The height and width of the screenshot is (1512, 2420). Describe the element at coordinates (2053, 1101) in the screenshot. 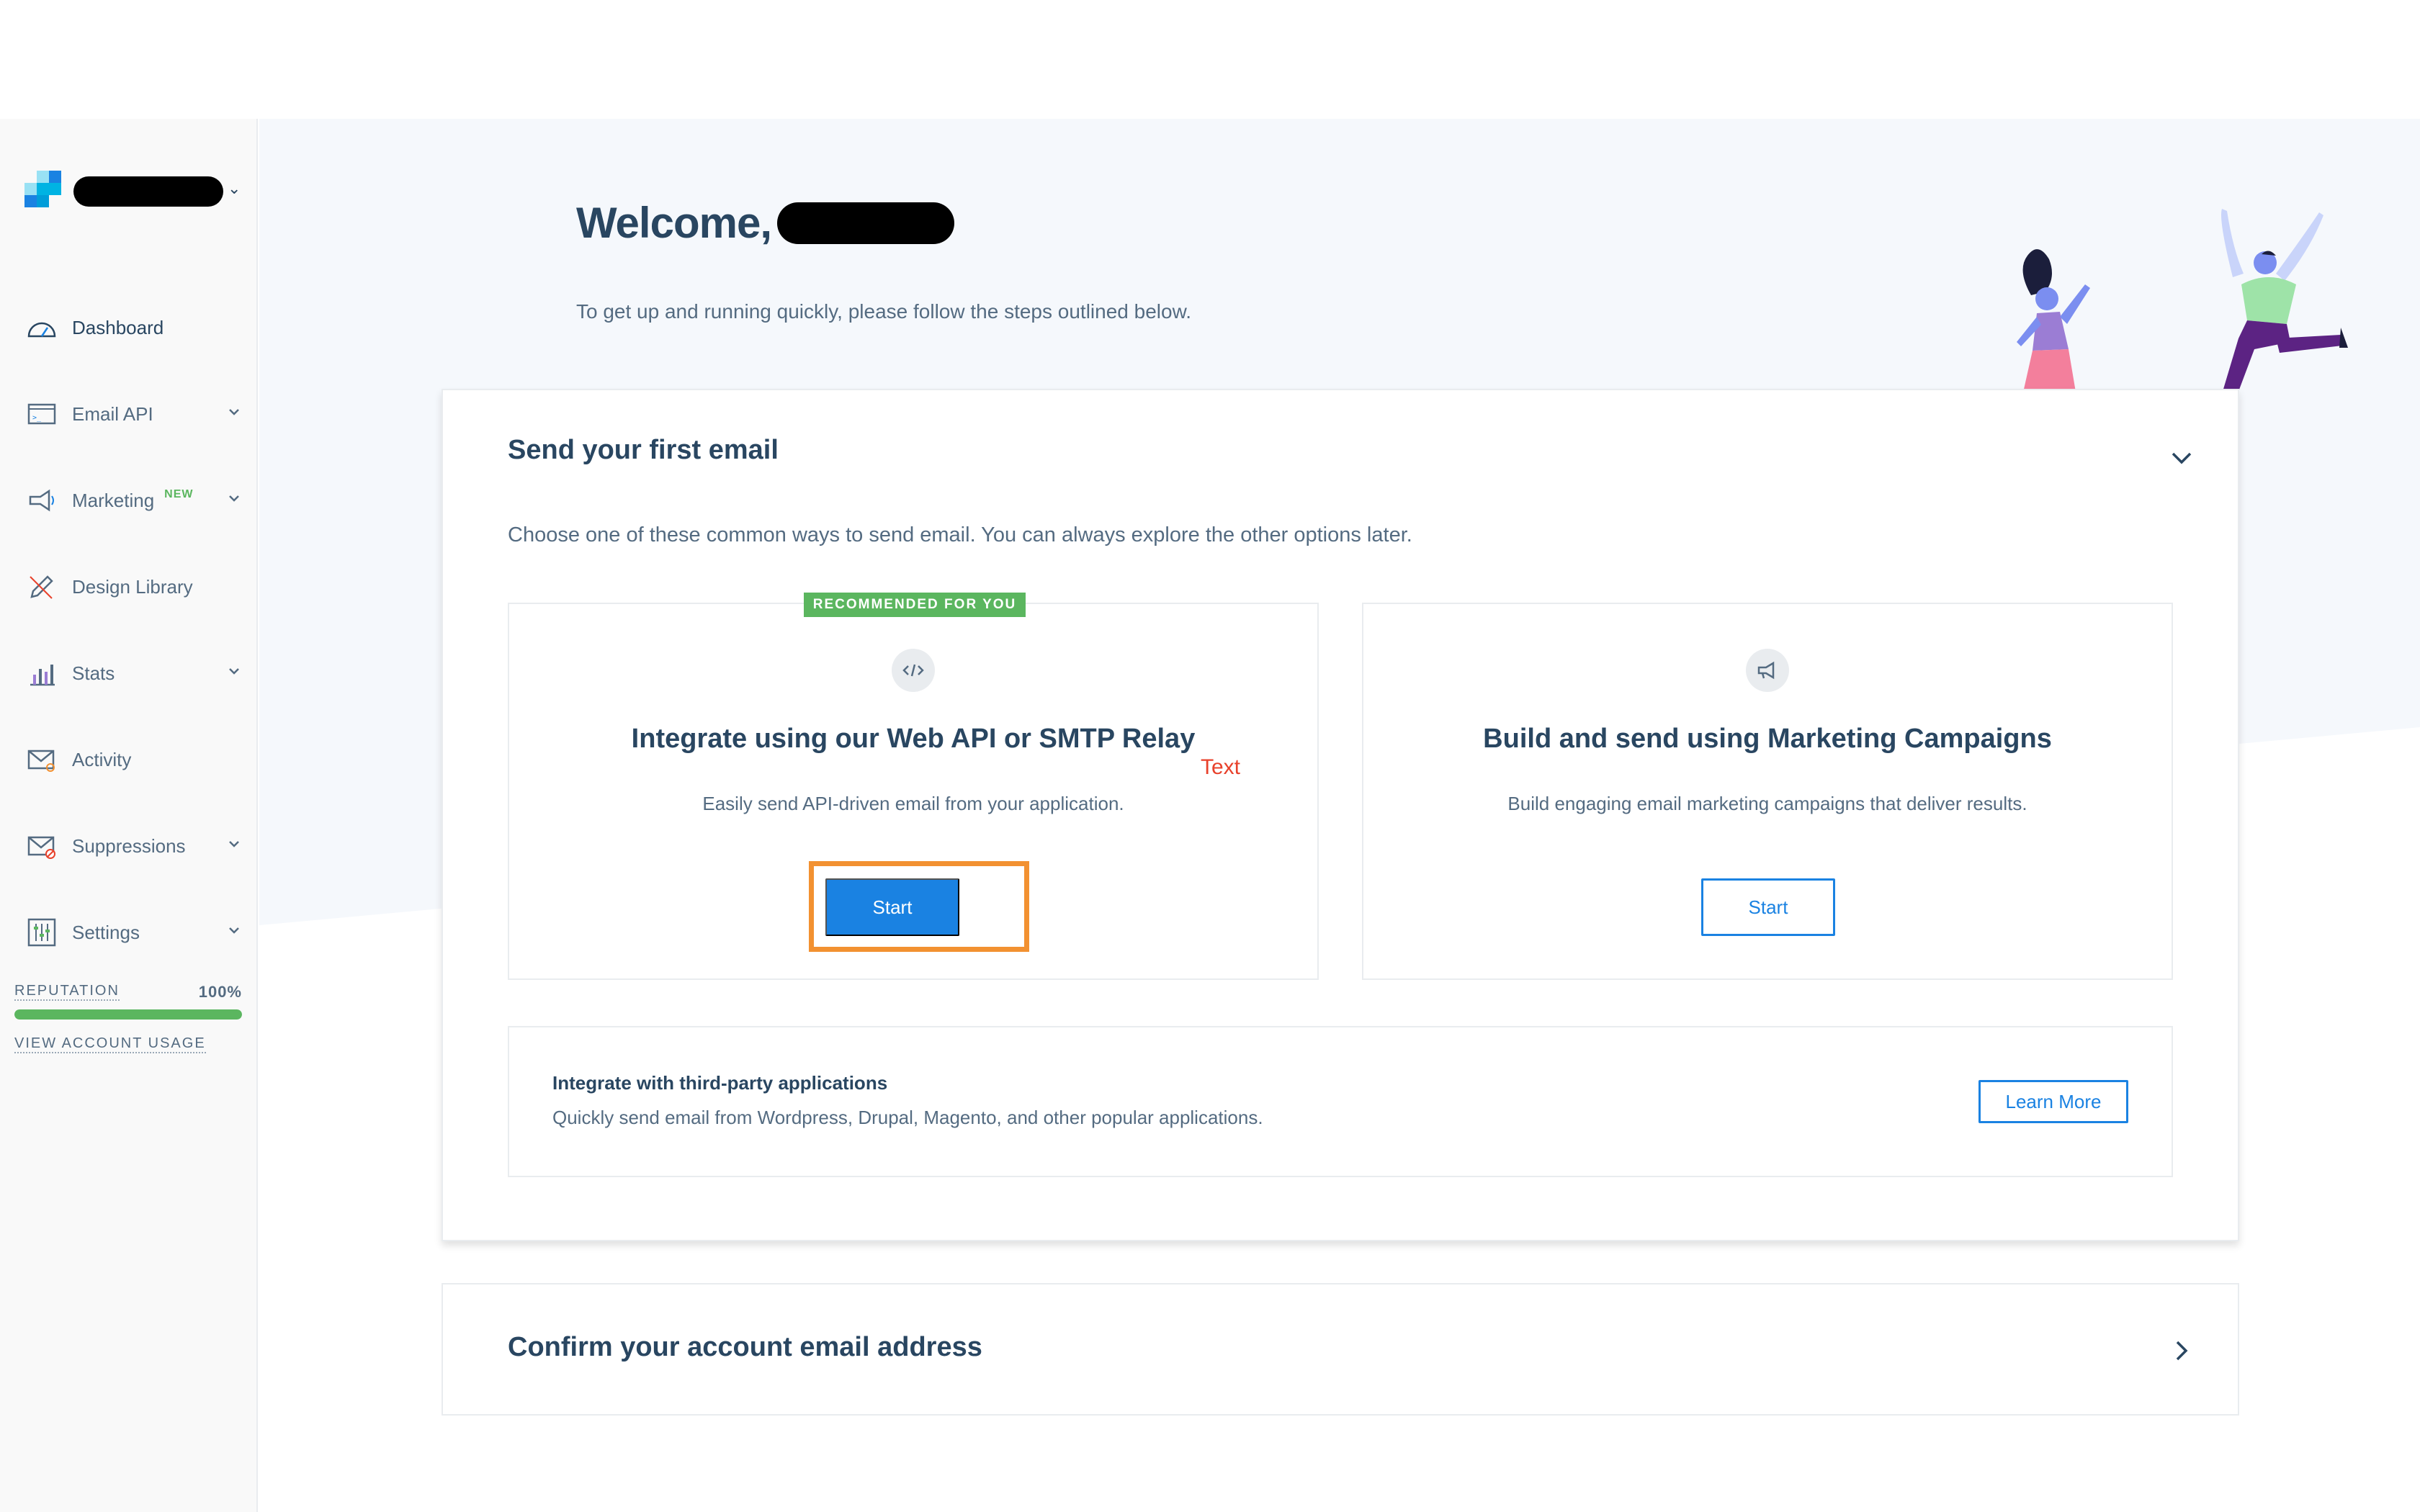

I see `learn-more-button: Learn More` at that location.